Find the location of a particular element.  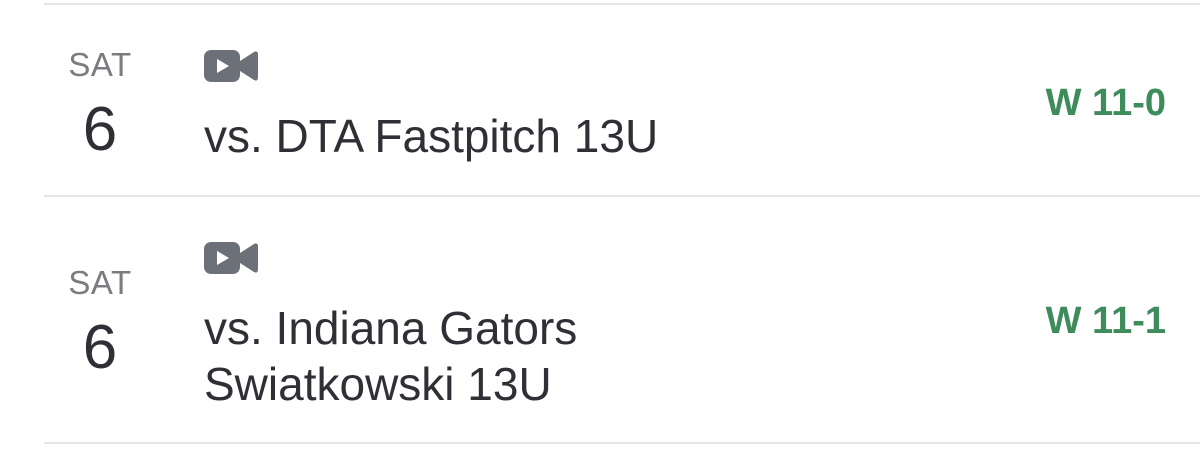

row-divider is located at coordinates (622, 443).